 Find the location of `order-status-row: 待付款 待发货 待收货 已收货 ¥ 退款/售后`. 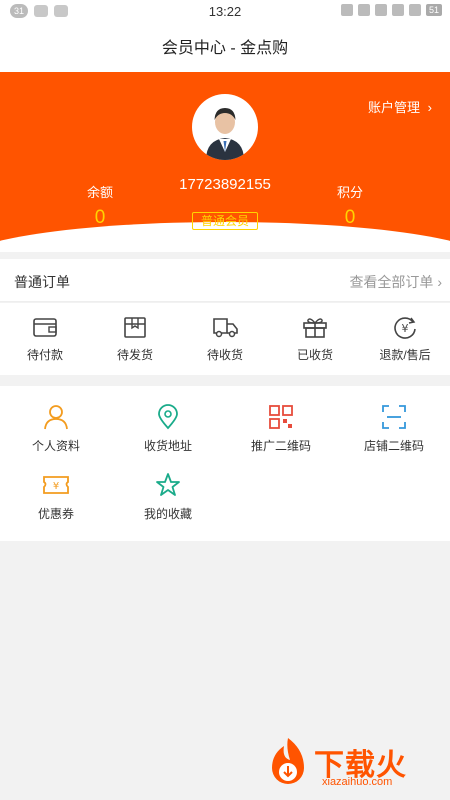

order-status-row: 待付款 待发货 待收货 已收货 ¥ 退款/售后 is located at coordinates (225, 339).